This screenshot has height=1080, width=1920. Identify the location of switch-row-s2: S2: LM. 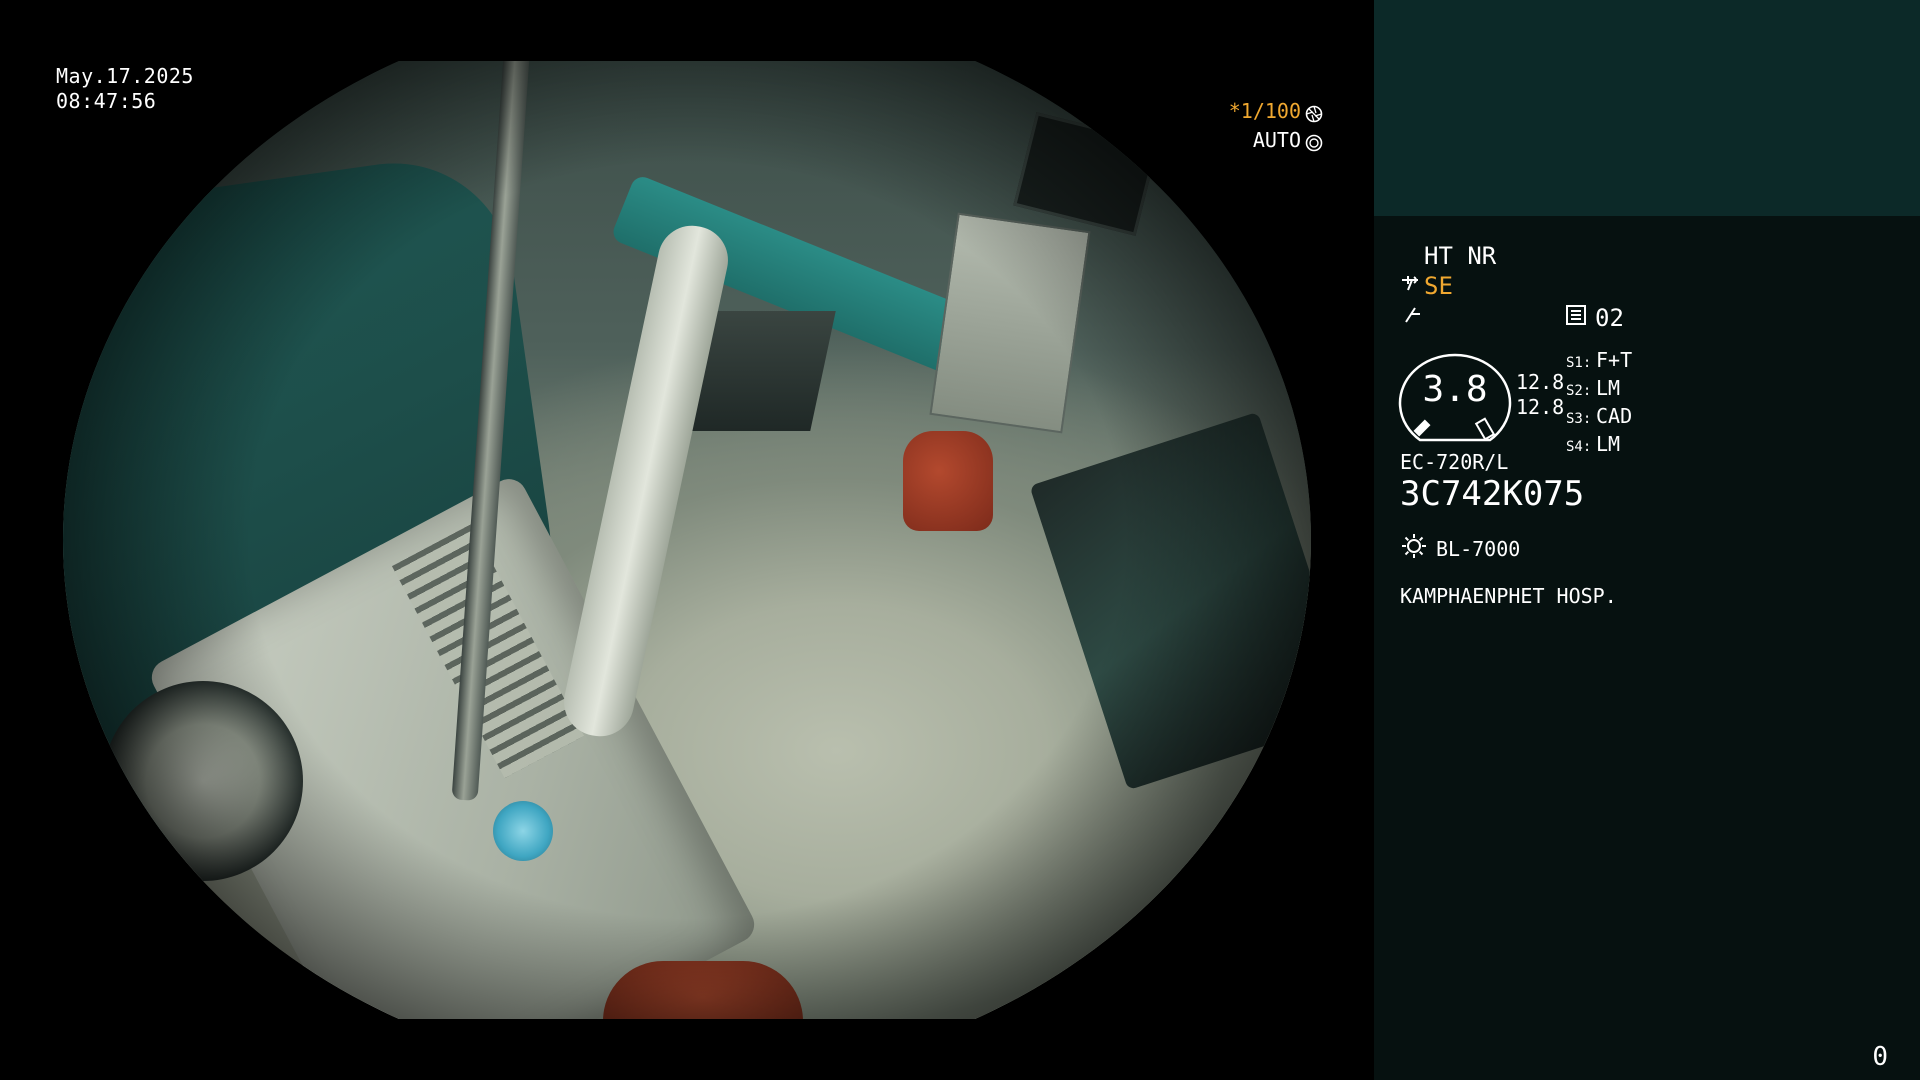
(1599, 390).